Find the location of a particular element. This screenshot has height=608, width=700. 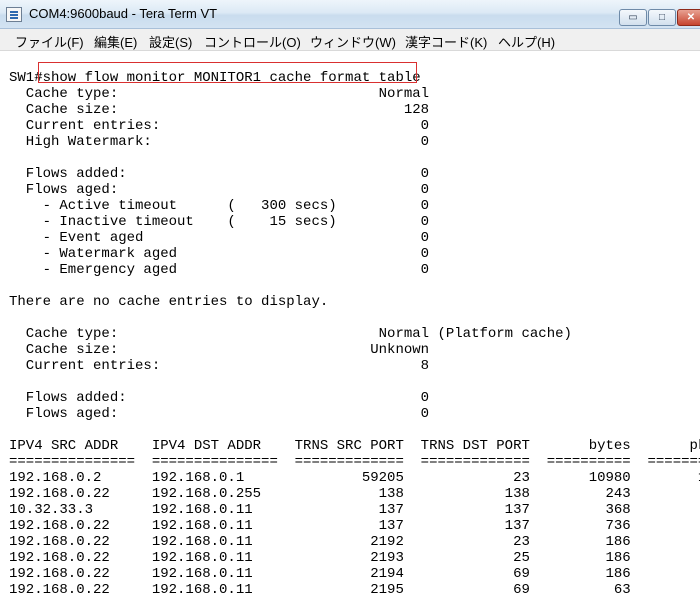

terminal-line: Cache size: Unknown is located at coordinates (219, 350).